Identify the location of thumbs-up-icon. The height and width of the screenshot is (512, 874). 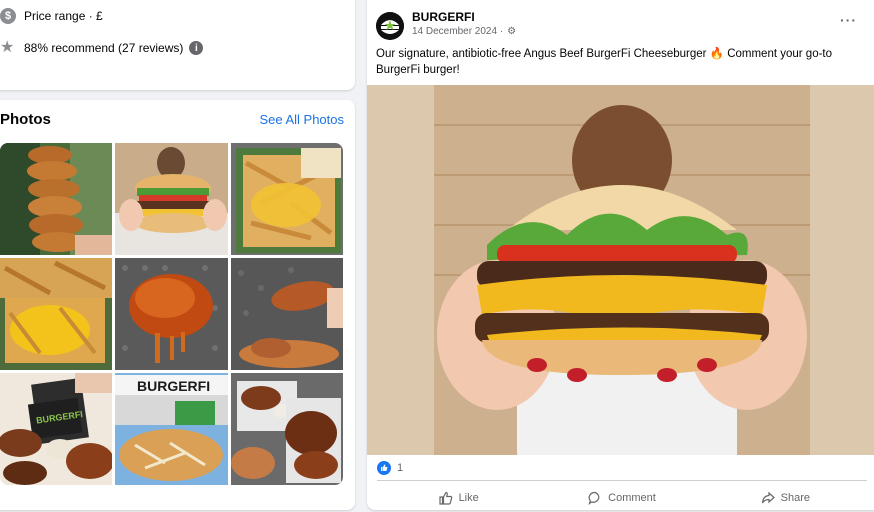
(445, 498).